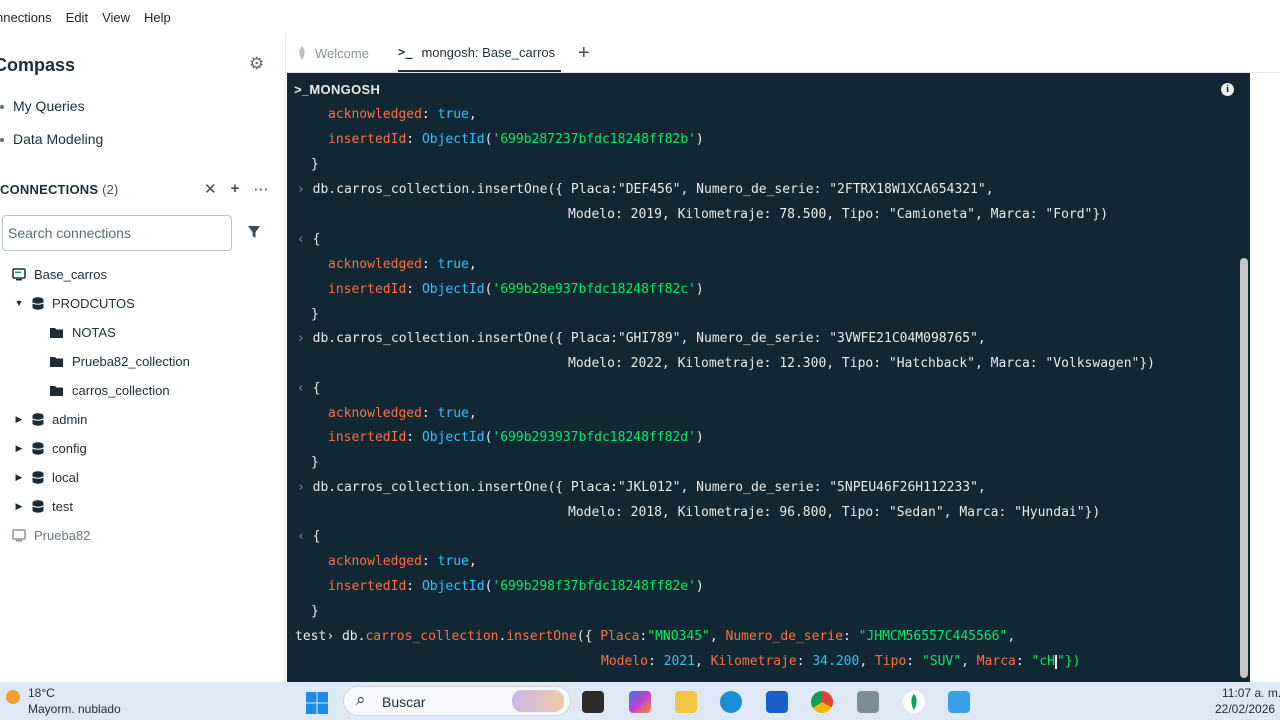  What do you see at coordinates (157, 17) in the screenshot?
I see `menu-help: Help` at bounding box center [157, 17].